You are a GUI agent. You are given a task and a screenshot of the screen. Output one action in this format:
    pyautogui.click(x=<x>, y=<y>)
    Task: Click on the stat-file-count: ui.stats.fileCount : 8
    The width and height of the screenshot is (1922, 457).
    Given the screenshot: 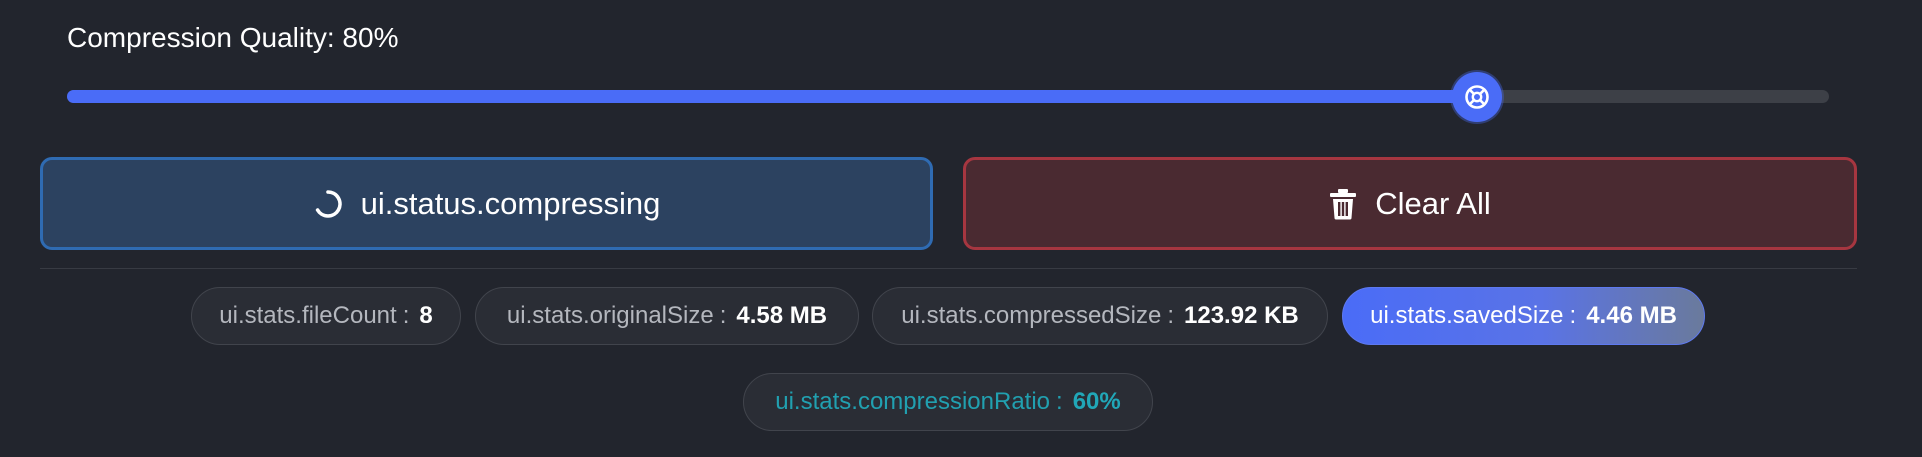 What is the action you would take?
    pyautogui.click(x=326, y=316)
    